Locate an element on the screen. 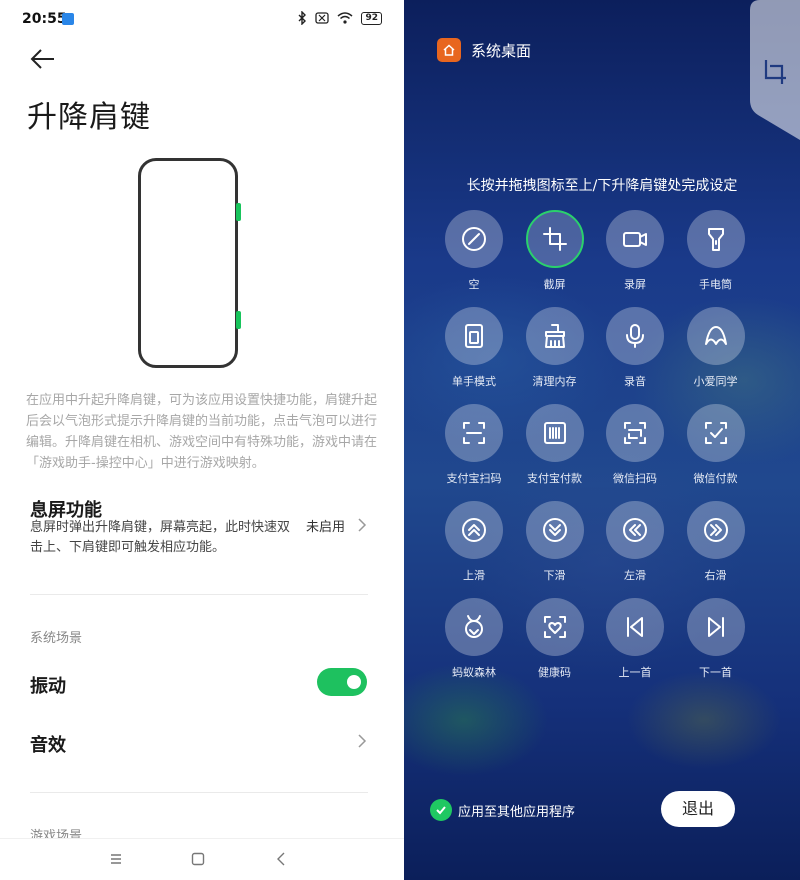 The width and height of the screenshot is (800, 880). function-item: 空 is located at coordinates (474, 255).